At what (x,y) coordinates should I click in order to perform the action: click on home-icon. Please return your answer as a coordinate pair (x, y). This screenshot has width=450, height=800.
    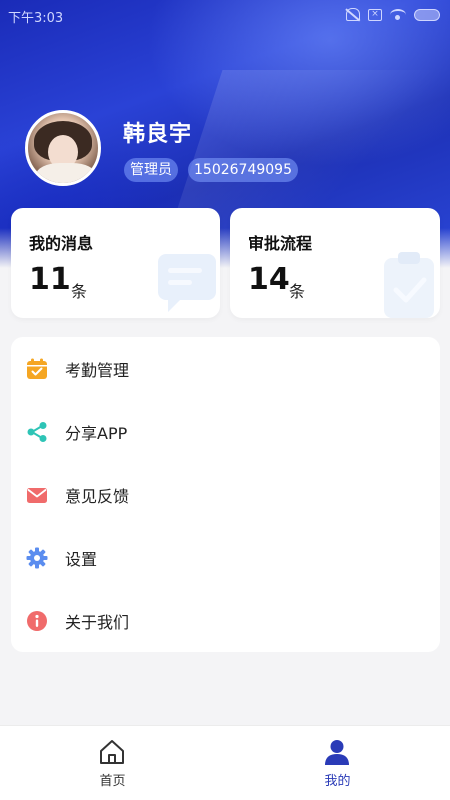
    Looking at the image, I should click on (112, 752).